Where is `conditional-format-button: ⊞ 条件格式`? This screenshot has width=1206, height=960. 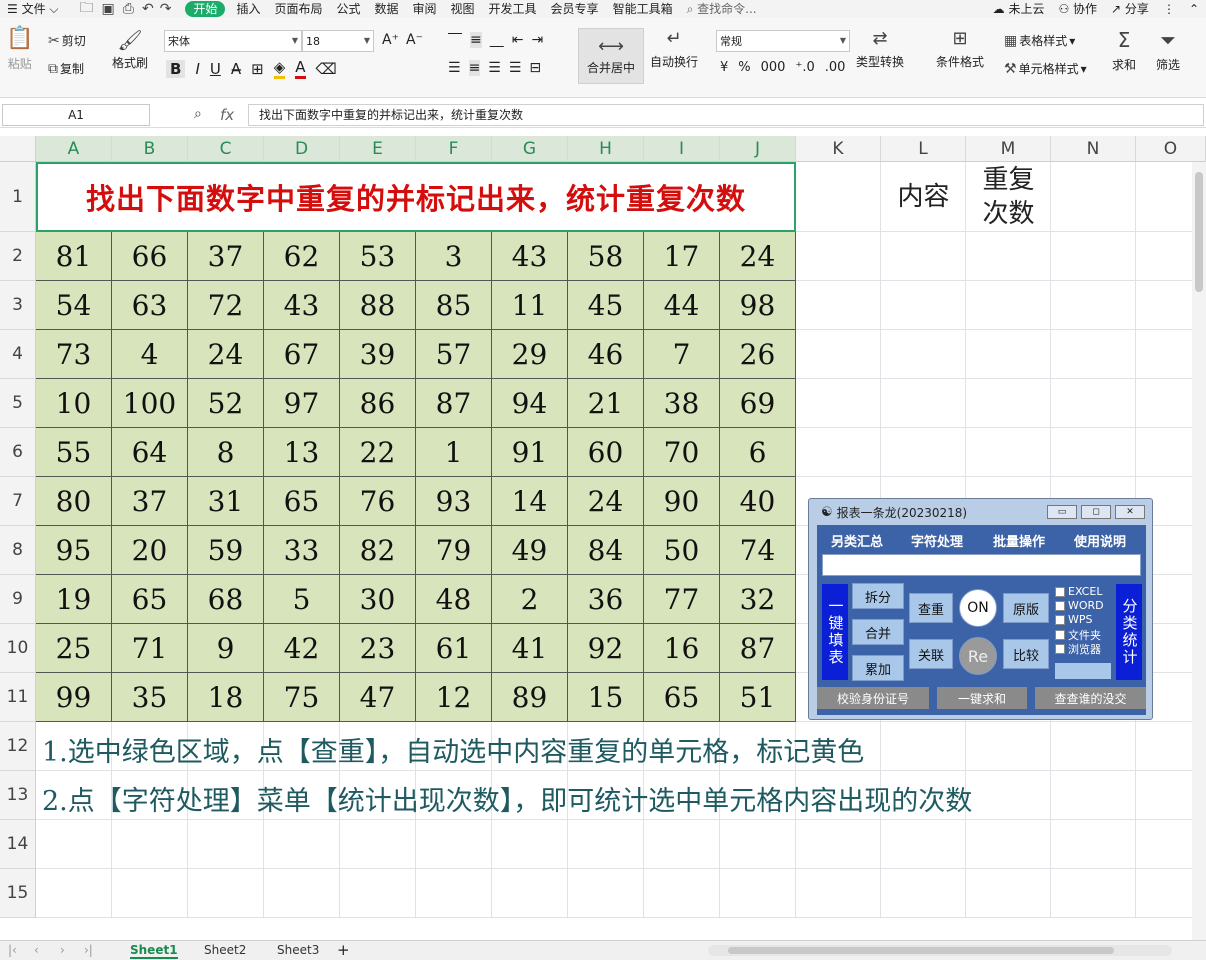 conditional-format-button: ⊞ 条件格式 is located at coordinates (960, 49).